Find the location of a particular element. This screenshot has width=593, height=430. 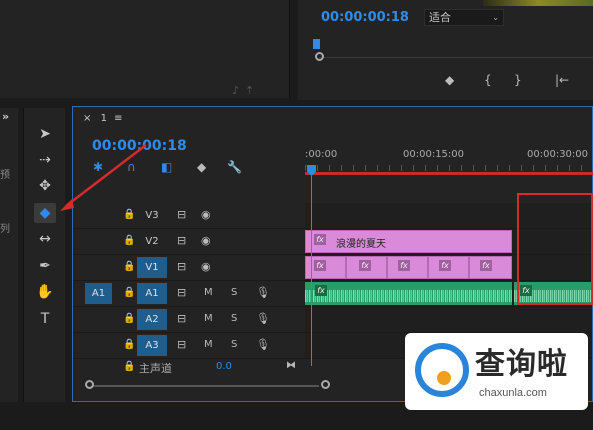

track-header-a3: 🔒 A3 ⊟ M S 🎙 is located at coordinates (189, 345).